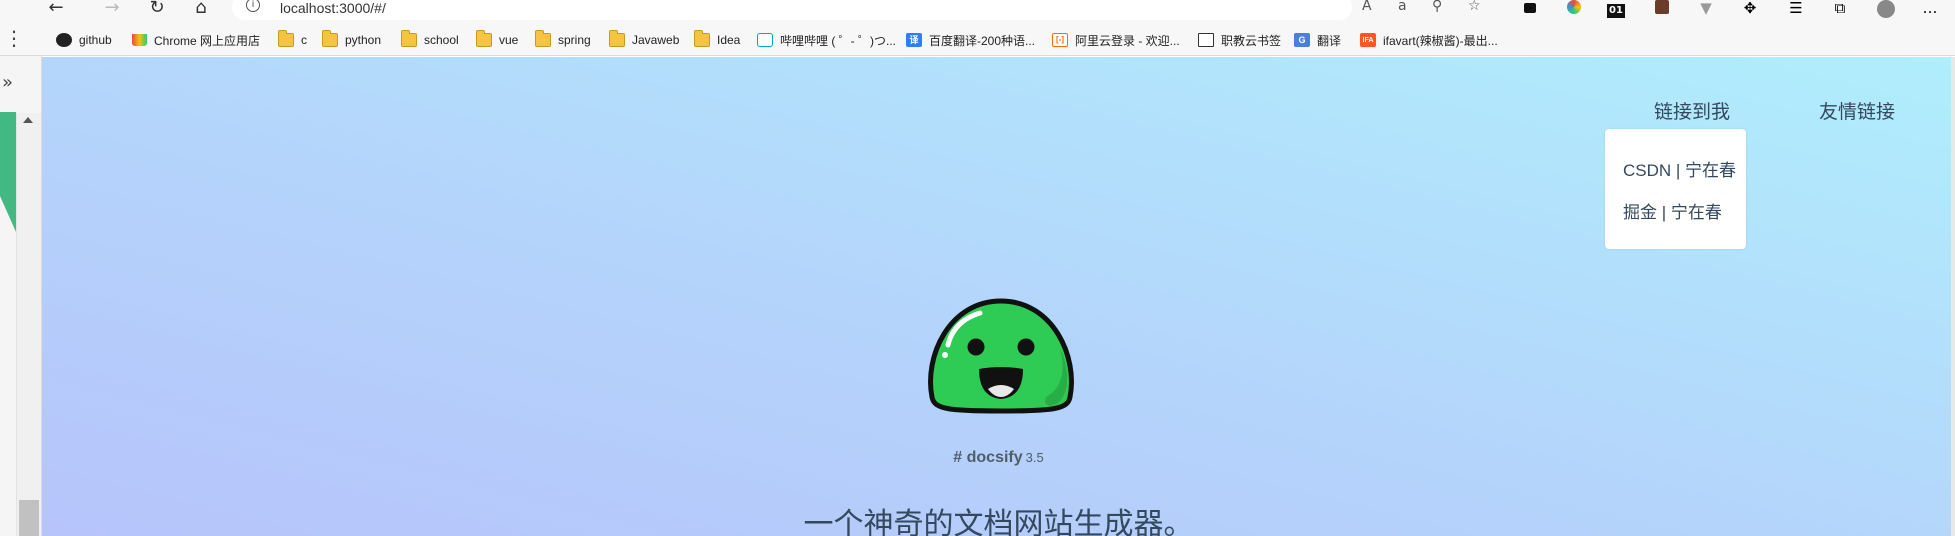 The height and width of the screenshot is (536, 1955). I want to click on cover-title: # docsify 3.5, so click(998, 458).